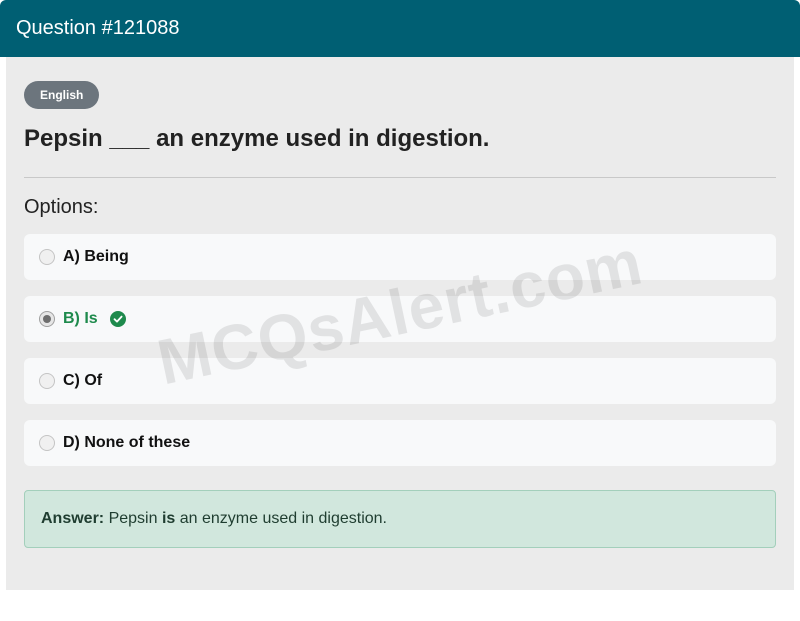  Describe the element at coordinates (400, 443) in the screenshot. I see `option-d: D) None of these` at that location.